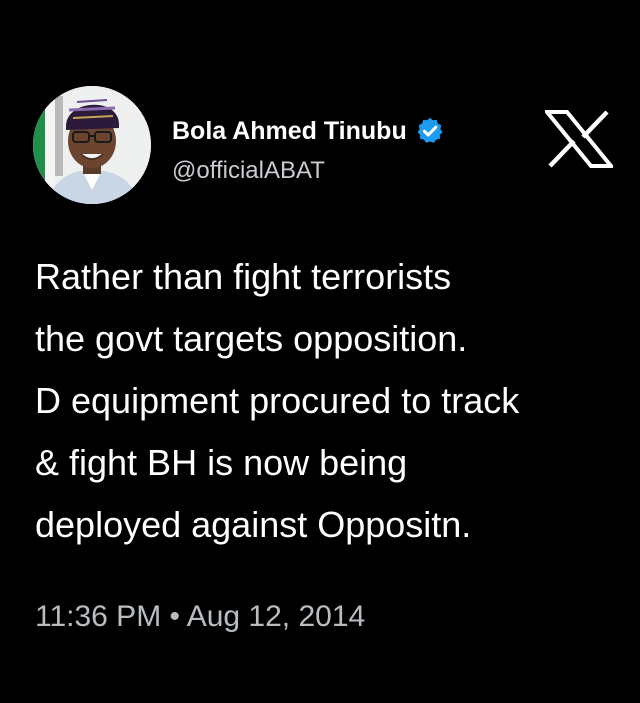 Image resolution: width=640 pixels, height=703 pixels. What do you see at coordinates (289, 131) in the screenshot?
I see `author-display-name: Bola Ahmed Tinubu` at bounding box center [289, 131].